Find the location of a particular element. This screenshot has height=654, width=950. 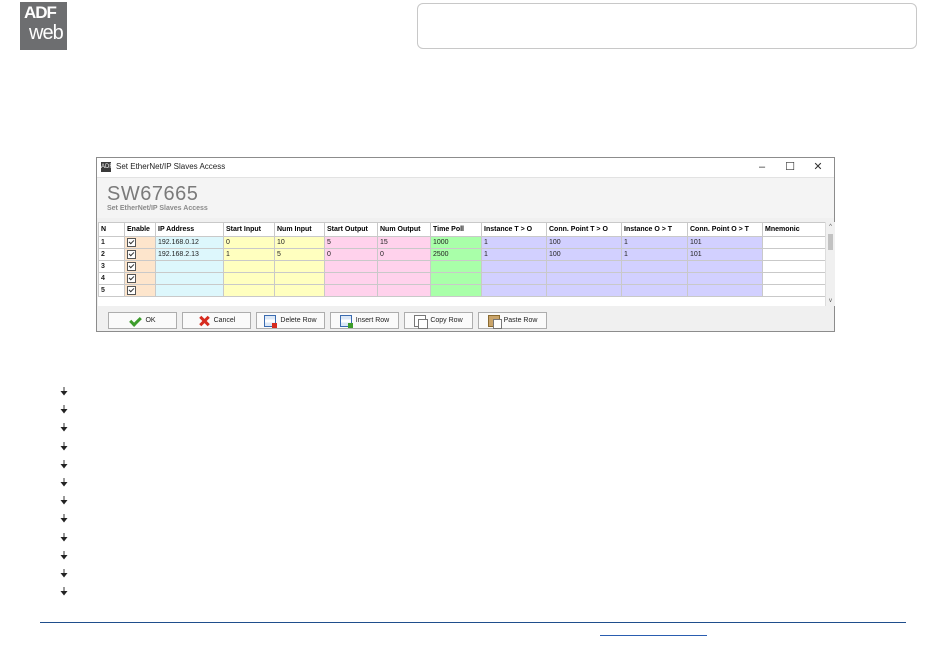

minimize-button: – is located at coordinates (762, 167).